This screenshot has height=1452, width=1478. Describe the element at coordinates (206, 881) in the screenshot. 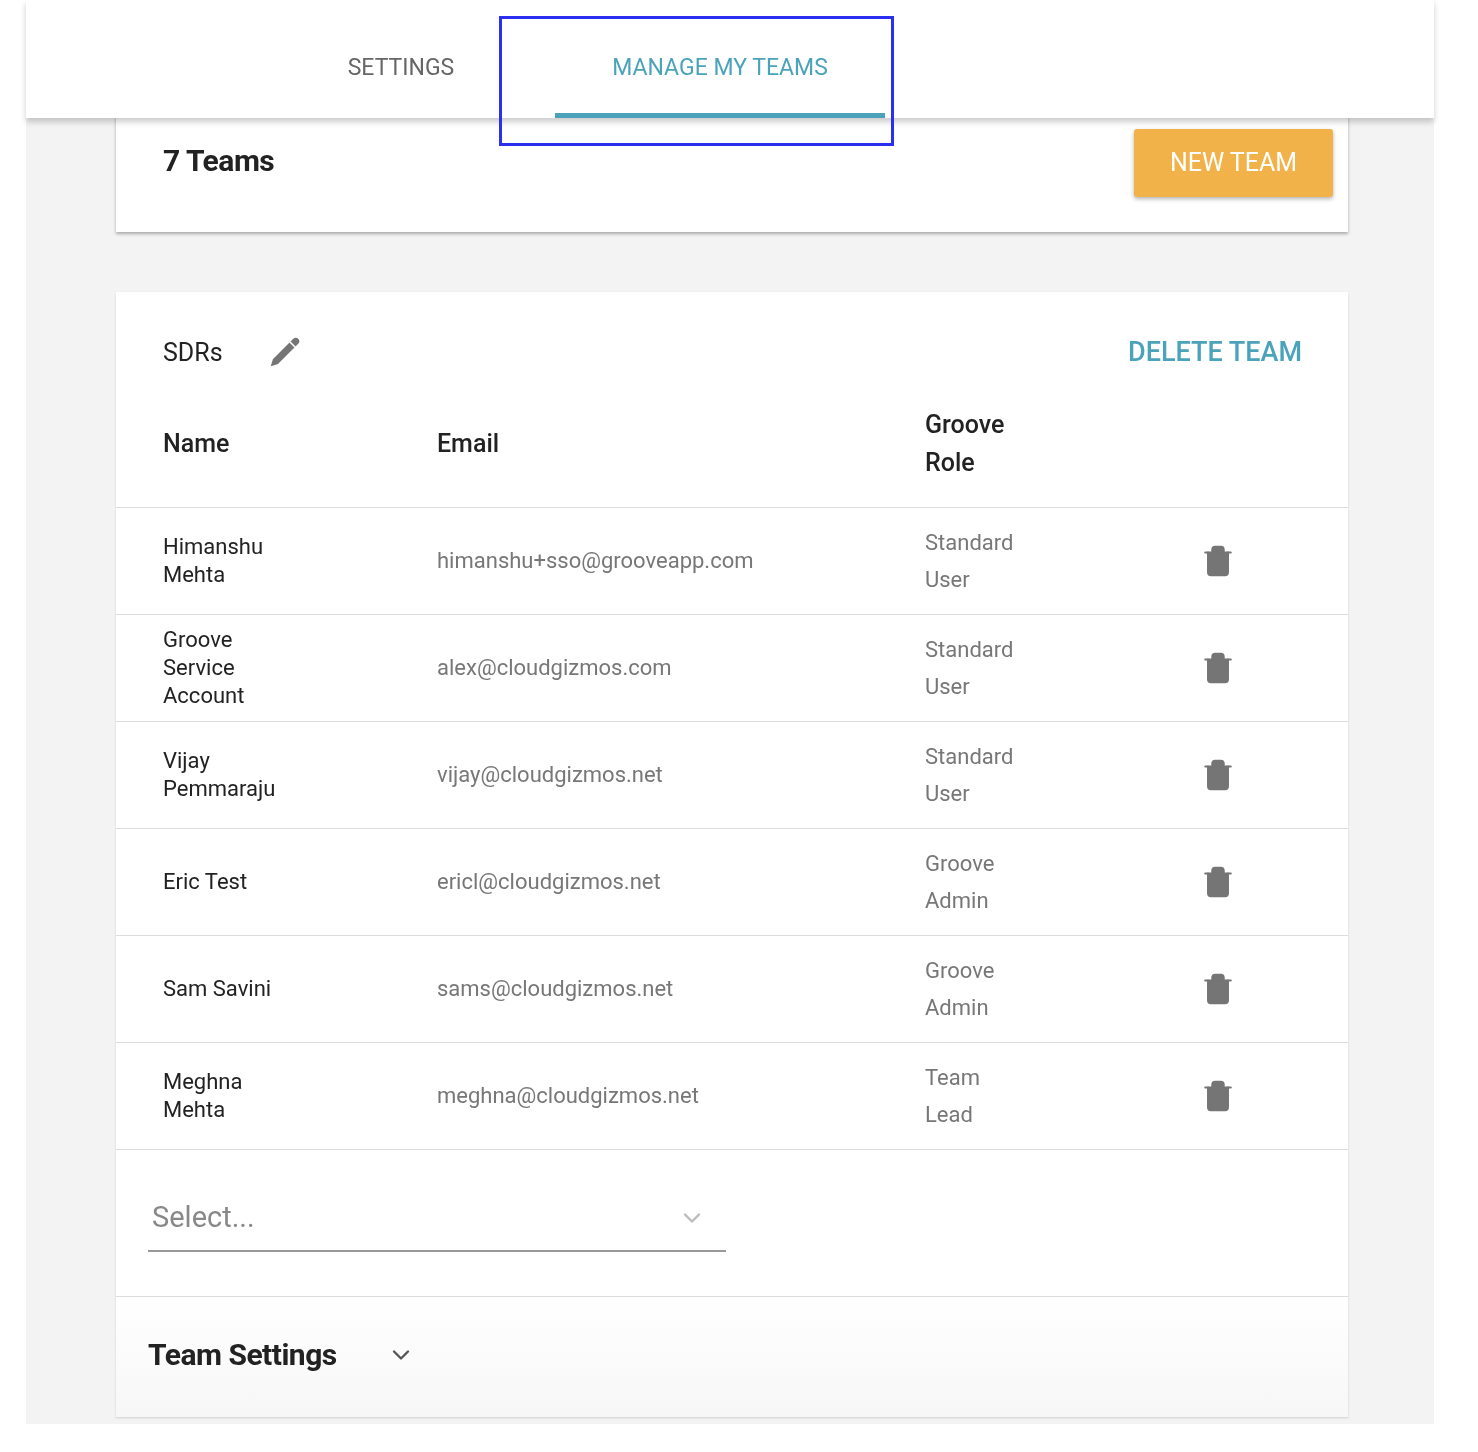

I see `member-name: Eric Test` at that location.